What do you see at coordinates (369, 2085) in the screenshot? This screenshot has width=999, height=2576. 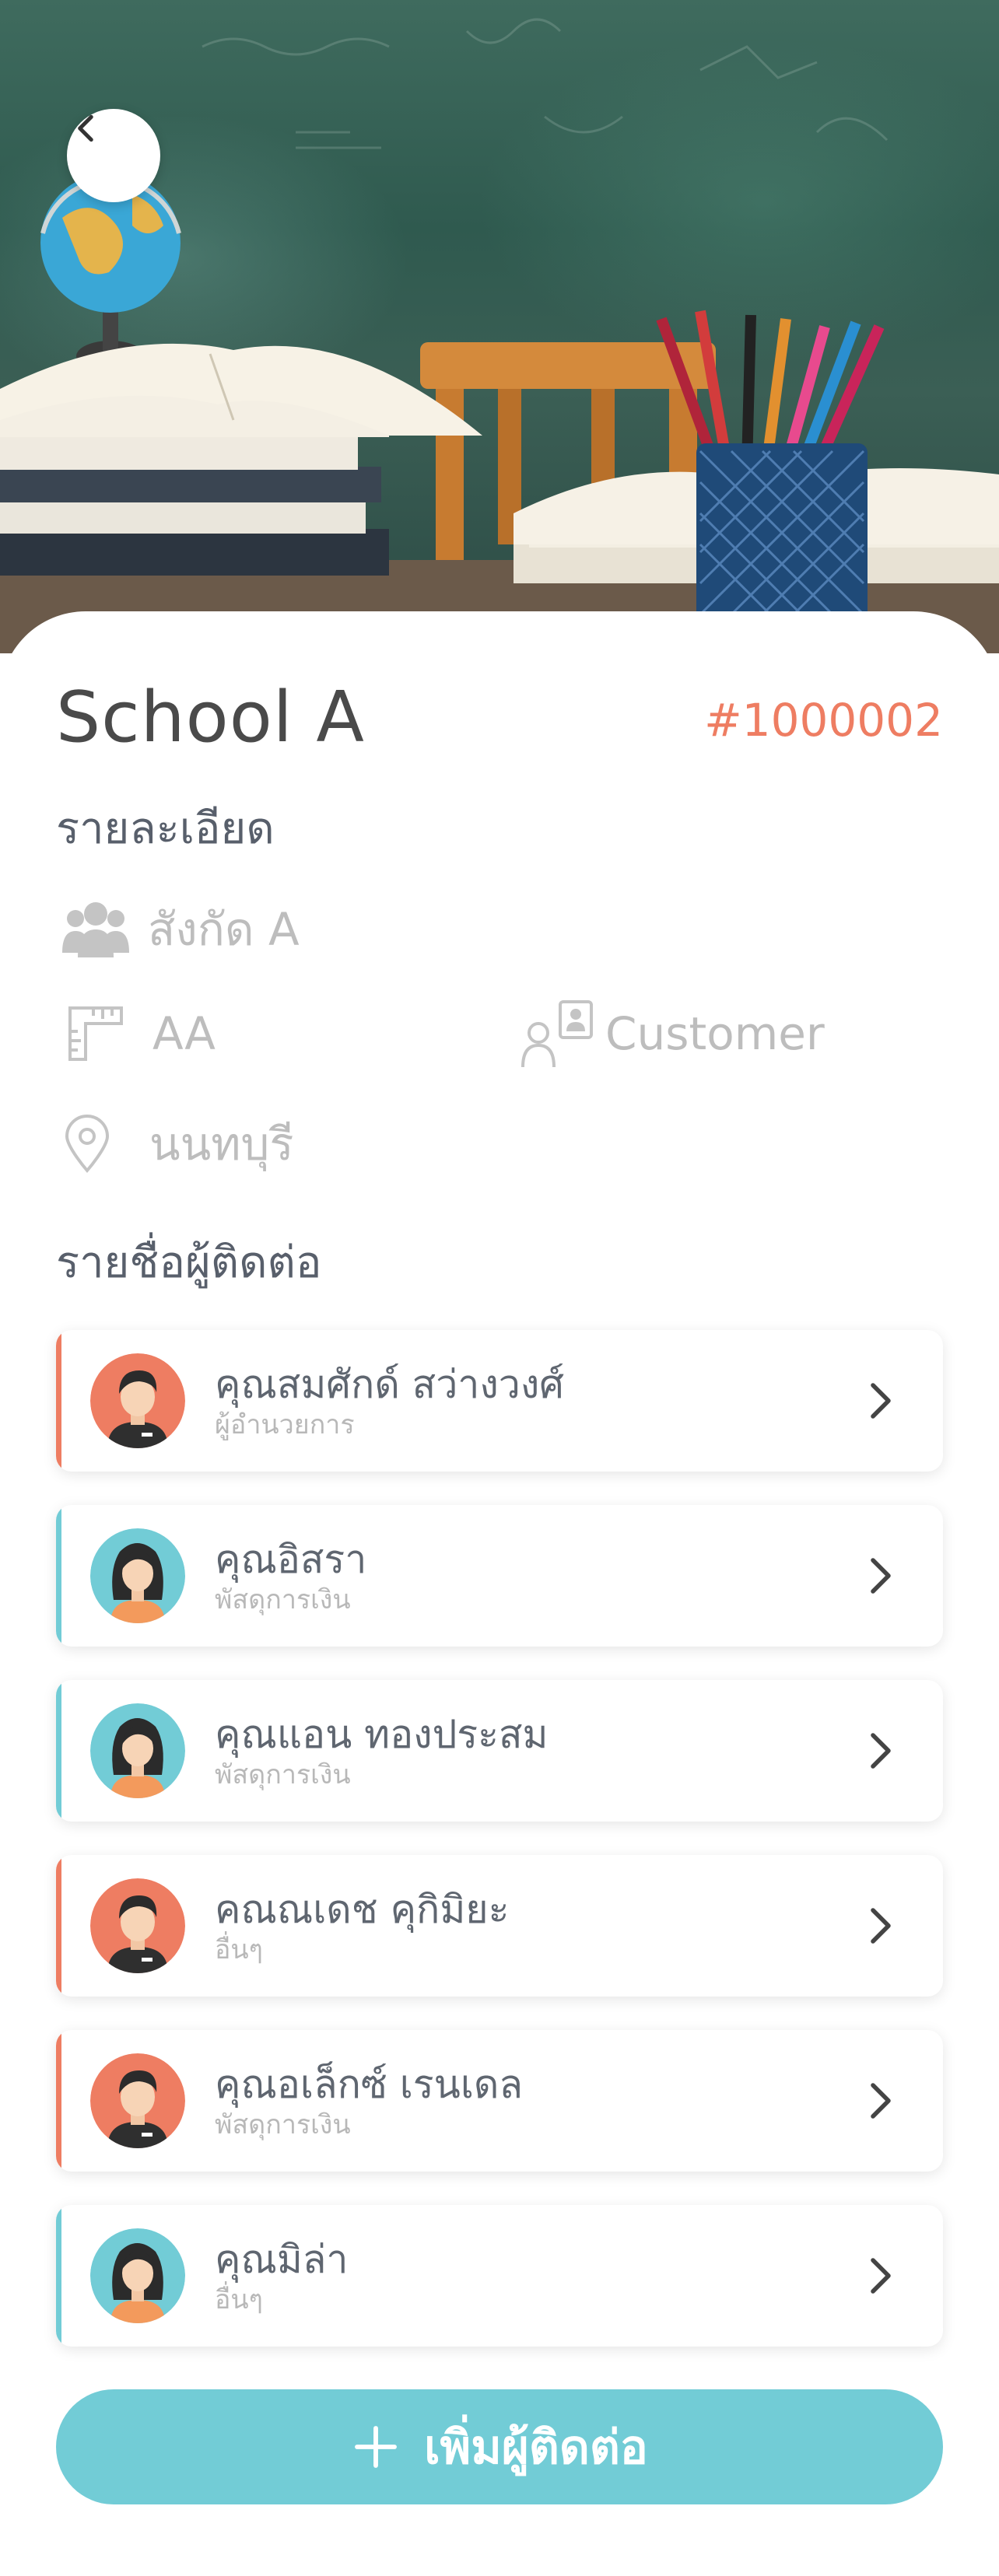 I see `contact-name: คุณอเล็กซ์ เรนเดล` at bounding box center [369, 2085].